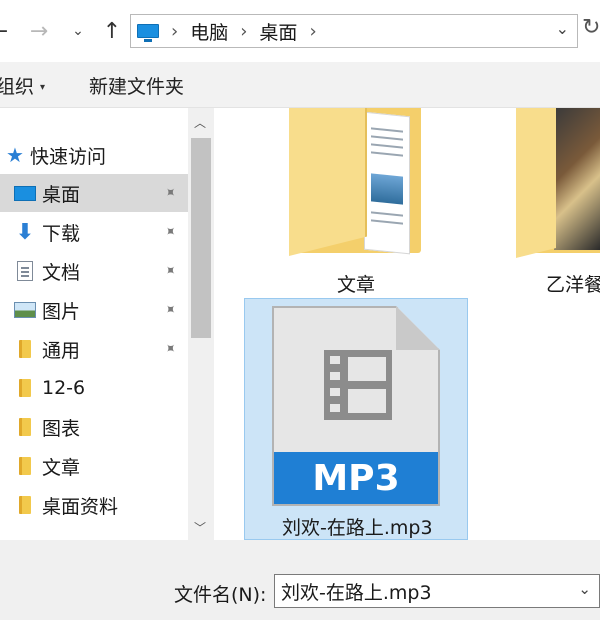 This screenshot has height=620, width=600. I want to click on scrollbar-thumb, so click(201, 238).